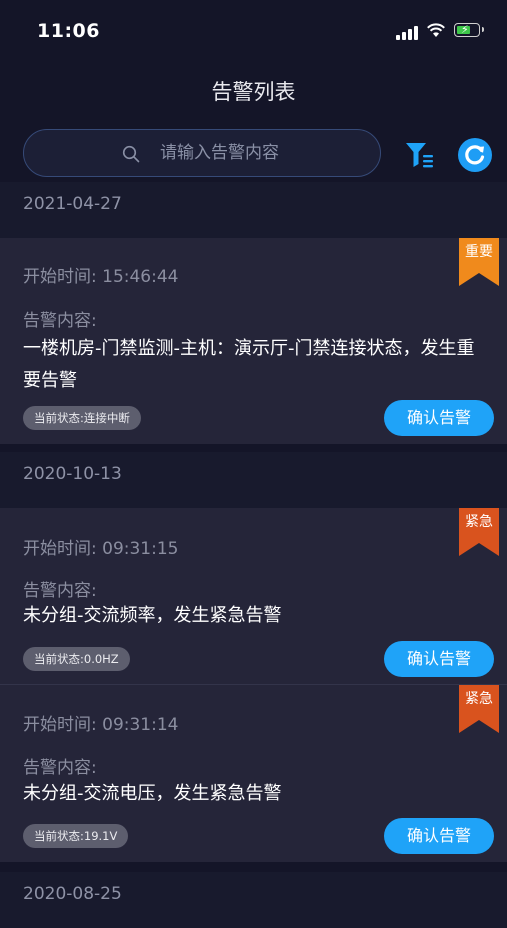 The image size is (507, 928). I want to click on status-time: 11:06, so click(68, 31).